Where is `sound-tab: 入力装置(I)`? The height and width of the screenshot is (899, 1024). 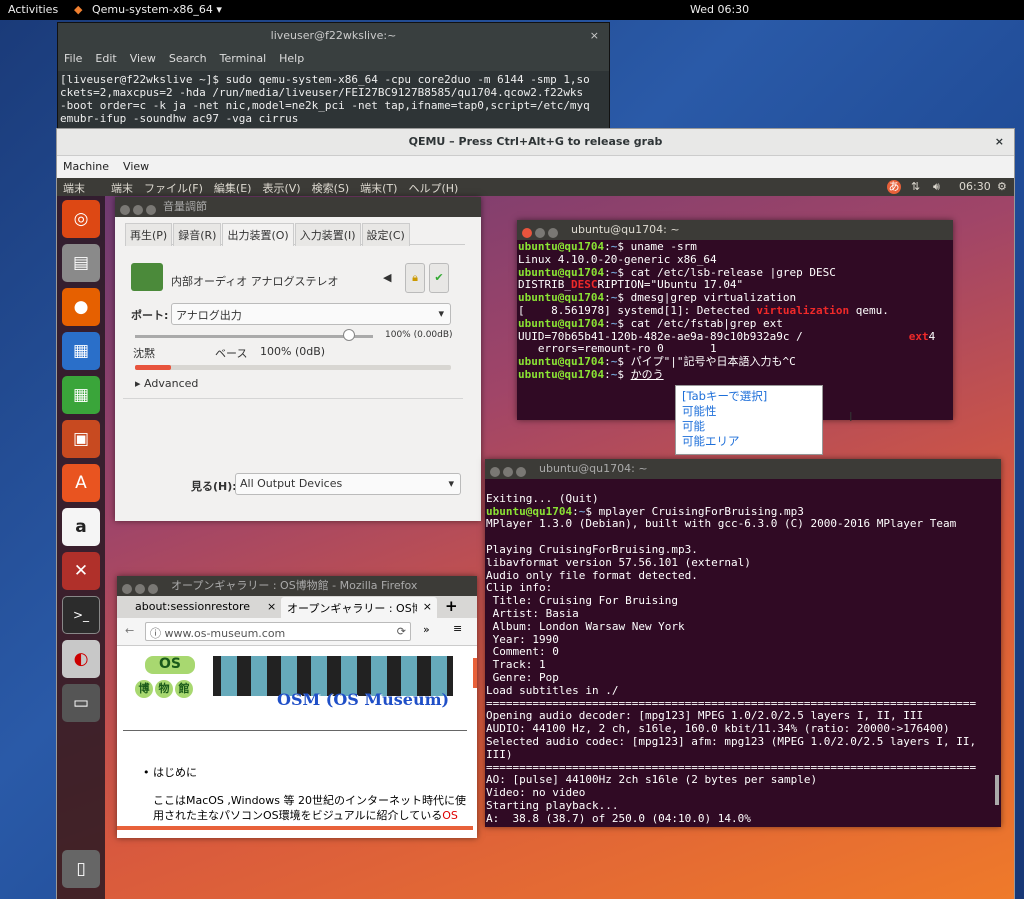
sound-tab: 入力装置(I) is located at coordinates (327, 234).